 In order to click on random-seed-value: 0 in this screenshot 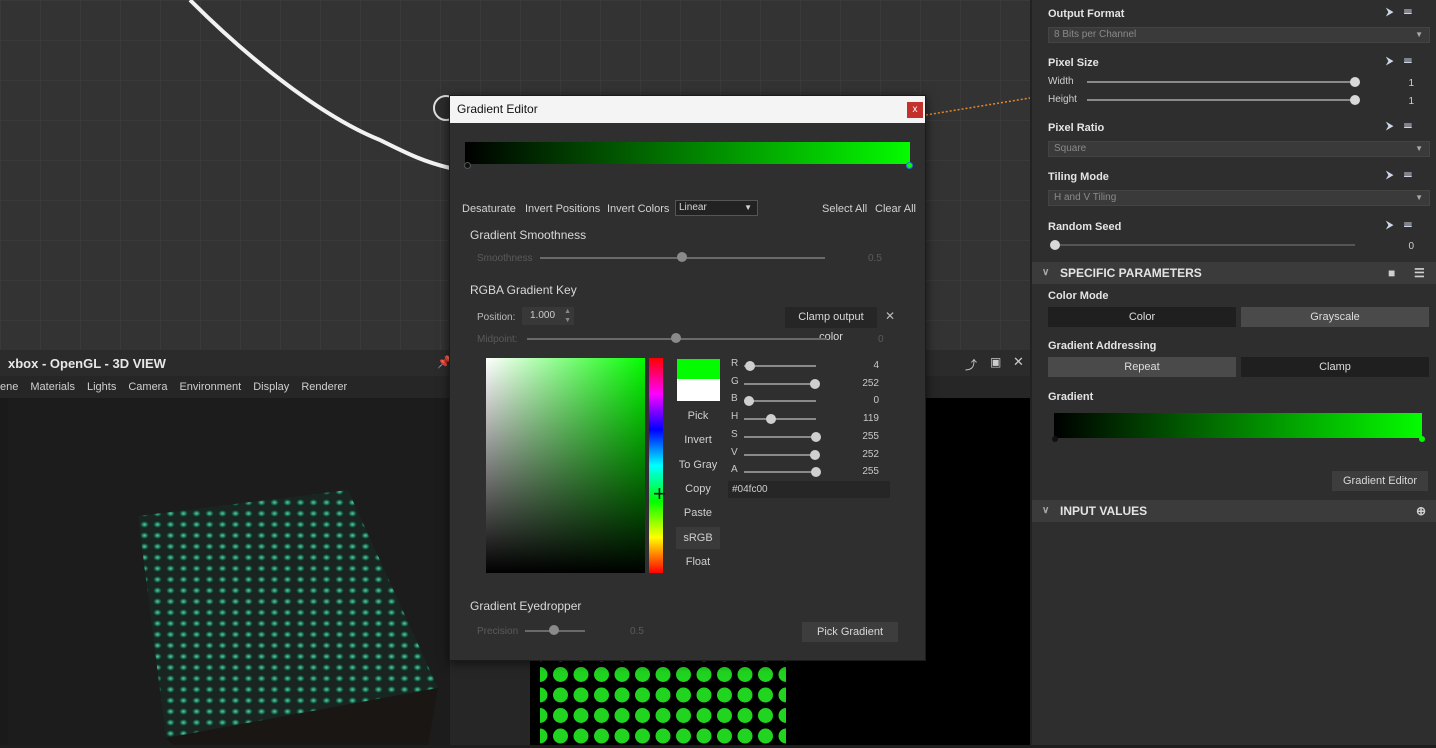, I will do `click(1408, 246)`.